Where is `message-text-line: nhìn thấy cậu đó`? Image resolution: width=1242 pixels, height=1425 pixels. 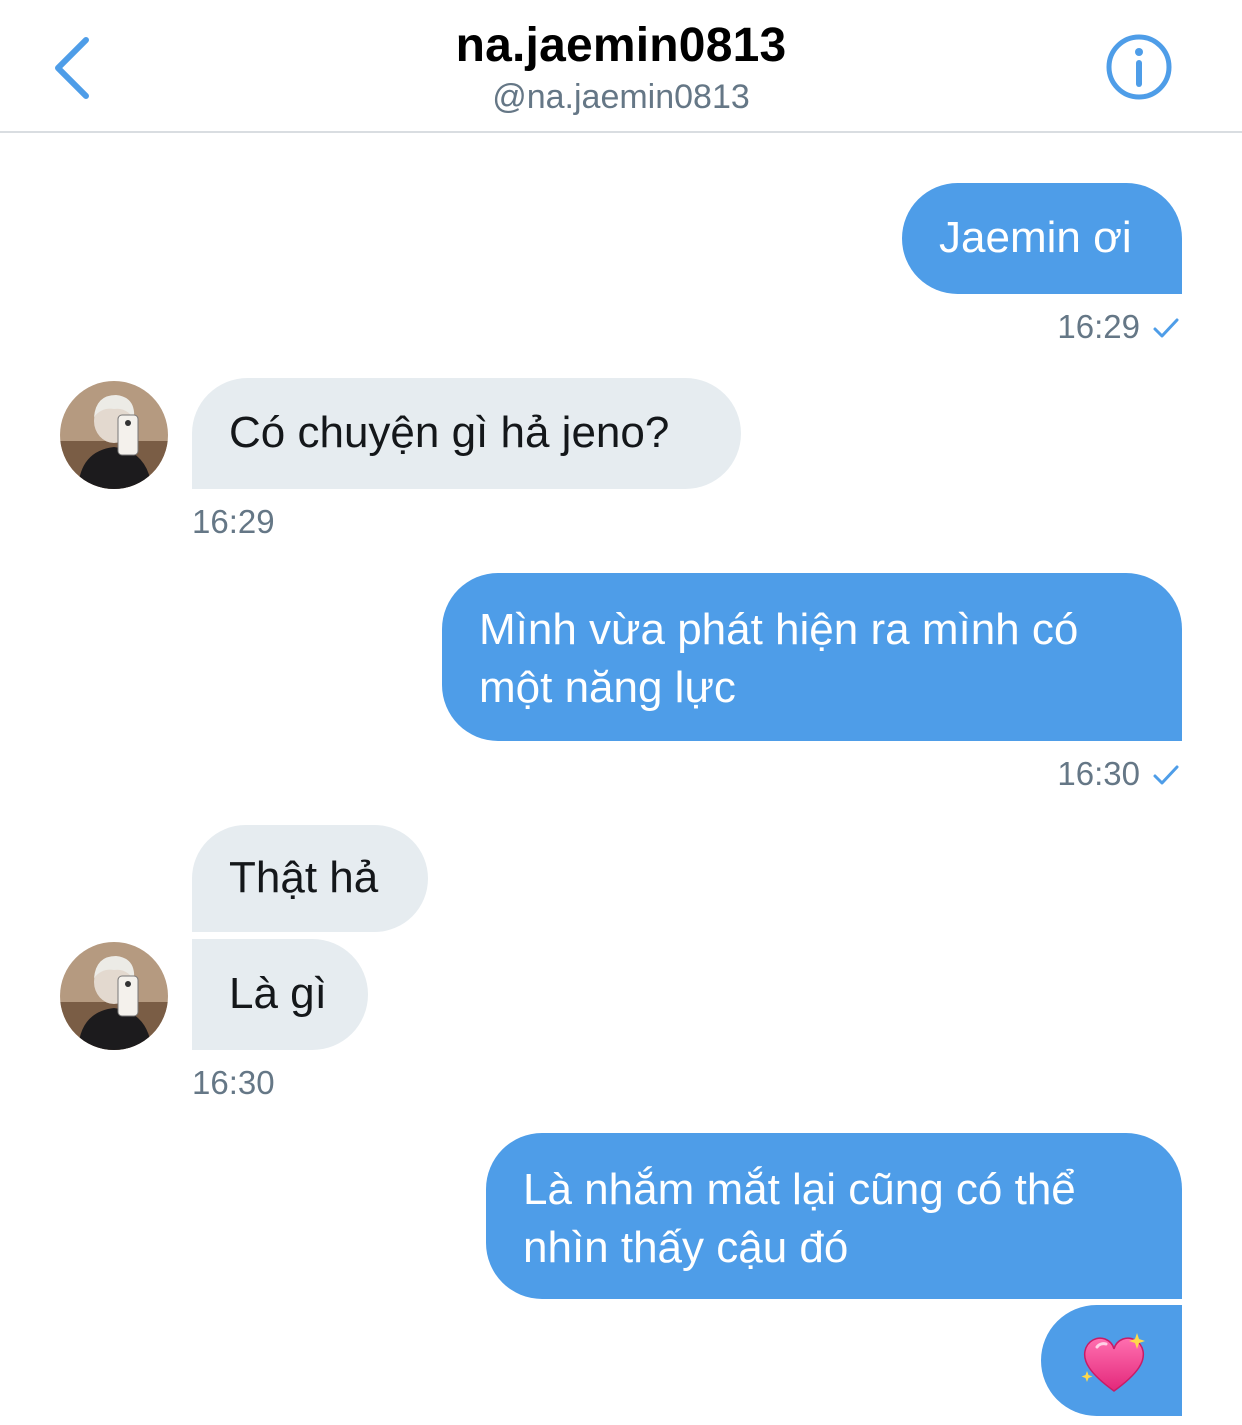 message-text-line: nhìn thấy cậu đó is located at coordinates (686, 1247).